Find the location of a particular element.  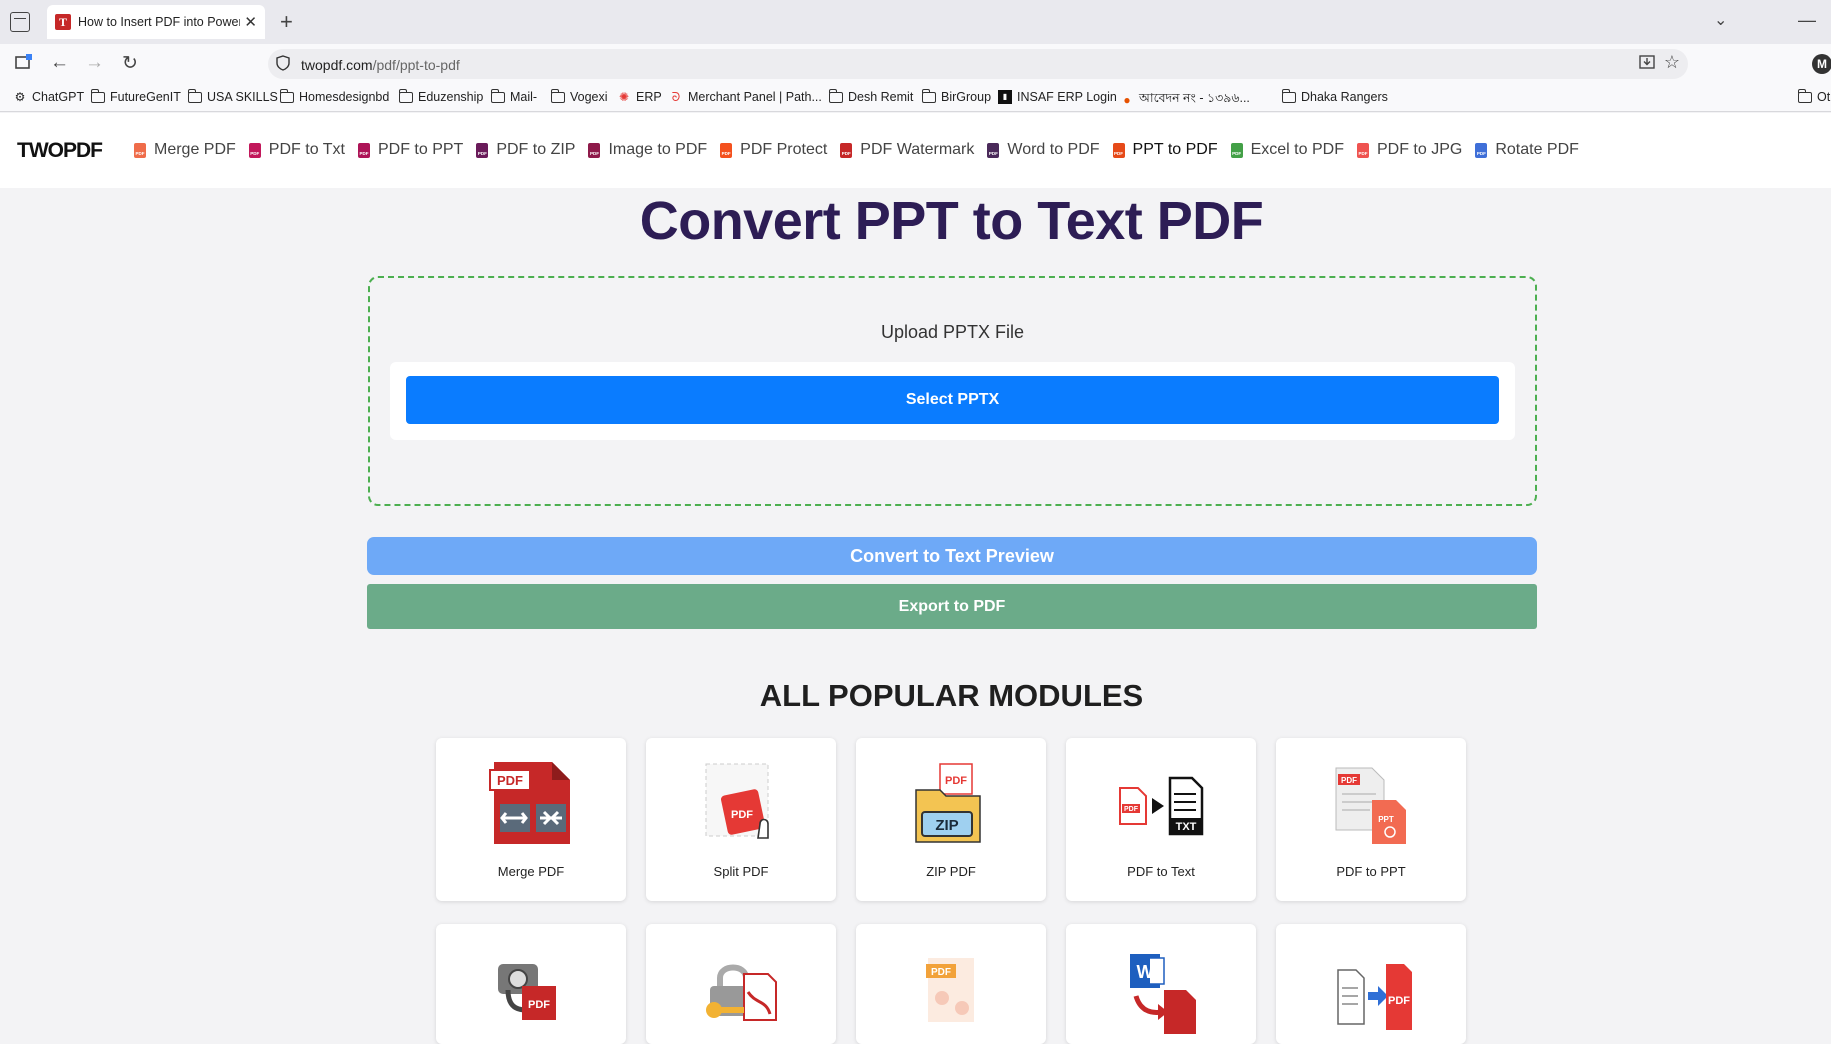

url-host: twopdf.com is located at coordinates (337, 65).